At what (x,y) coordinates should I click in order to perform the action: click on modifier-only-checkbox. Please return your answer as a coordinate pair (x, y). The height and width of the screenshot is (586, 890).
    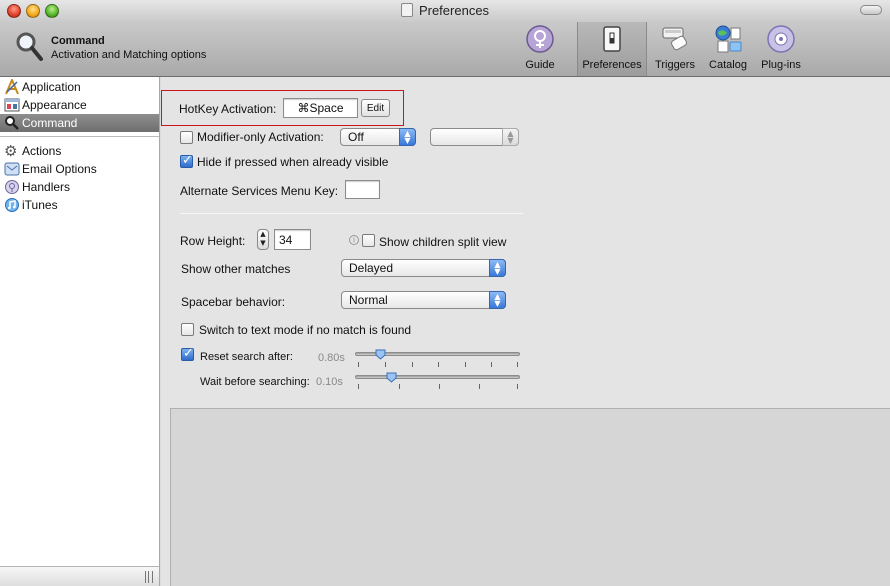
    Looking at the image, I should click on (186, 137).